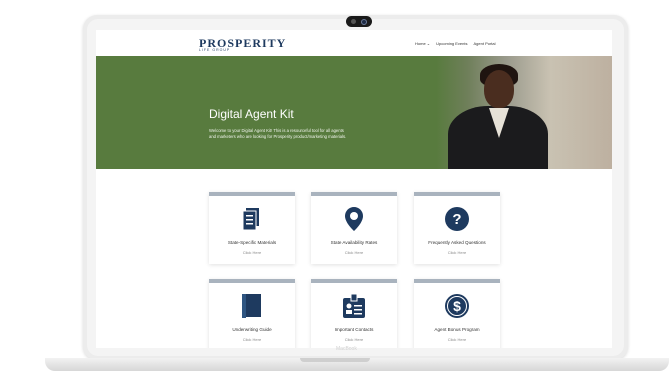 This screenshot has width=671, height=376. I want to click on card-title: Underwriting Guide, so click(252, 329).